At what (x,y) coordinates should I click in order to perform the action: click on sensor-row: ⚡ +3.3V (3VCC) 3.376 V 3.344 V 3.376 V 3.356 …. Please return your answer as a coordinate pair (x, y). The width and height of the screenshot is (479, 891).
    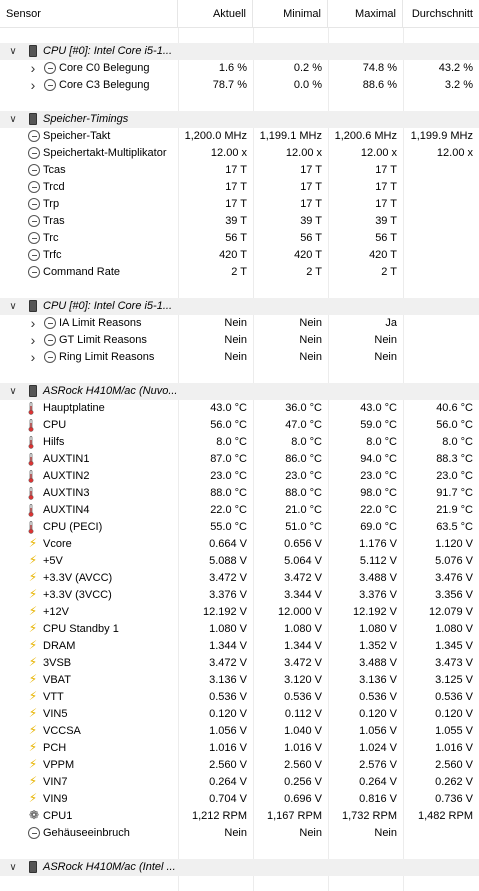
    Looking at the image, I should click on (239, 595).